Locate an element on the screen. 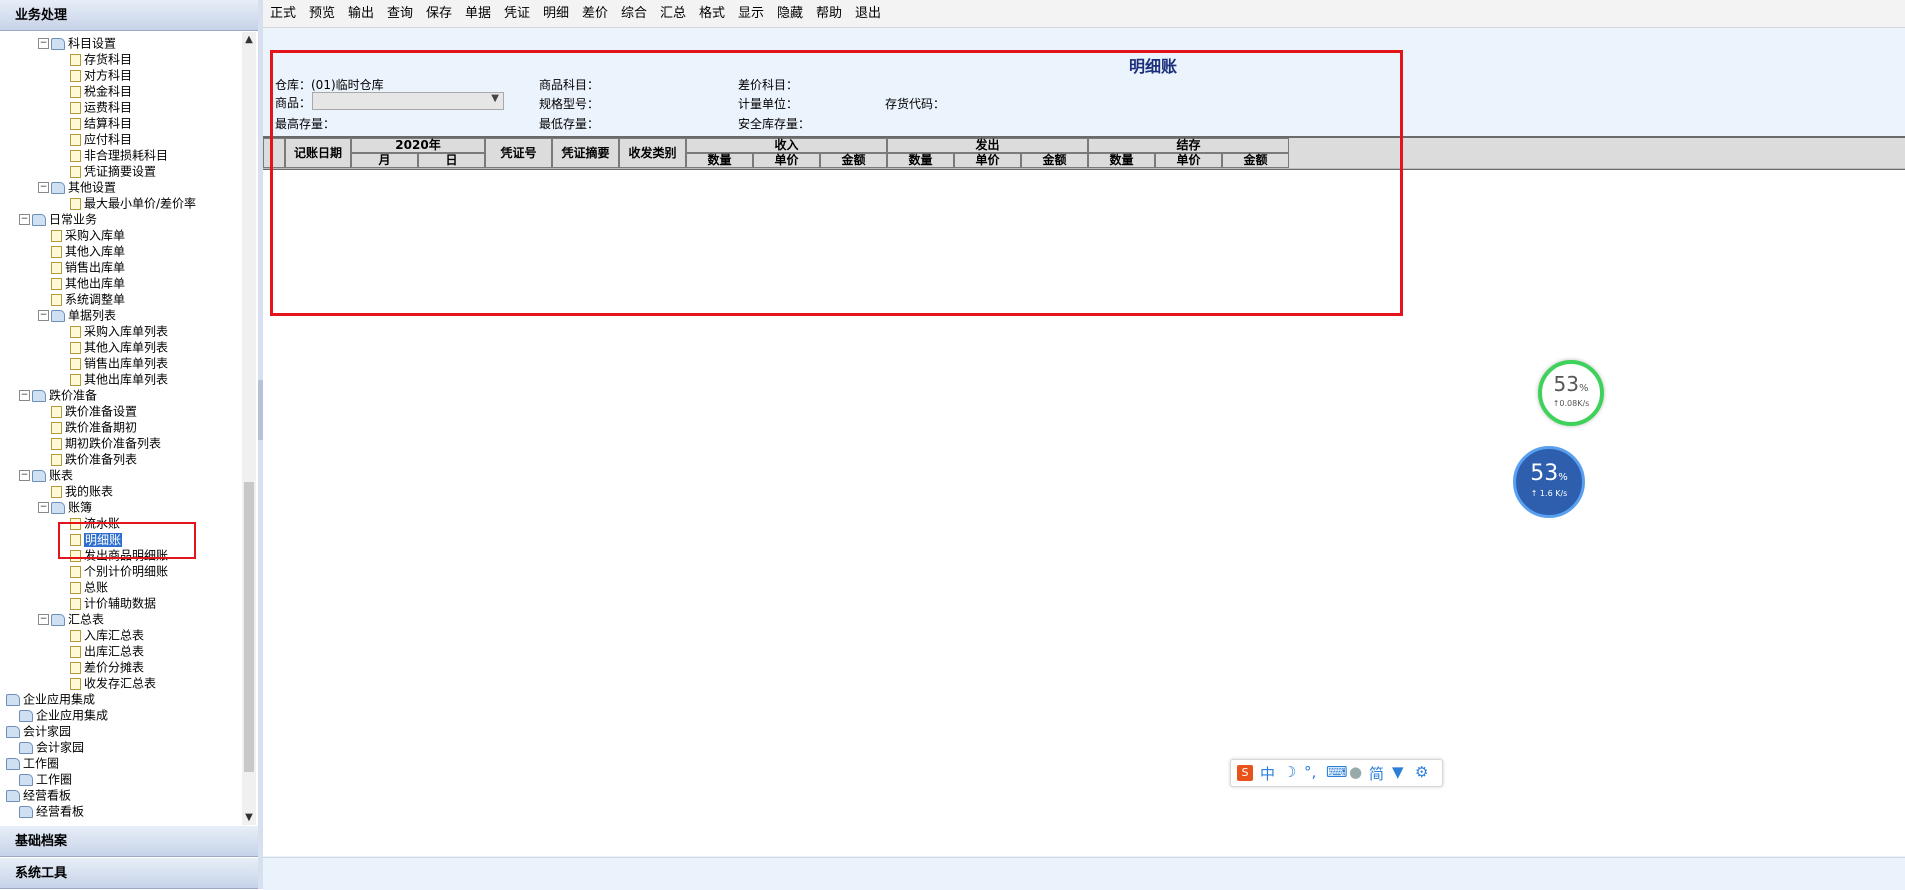 Image resolution: width=1905 pixels, height=890 pixels. ime-mode-toggle: 中 is located at coordinates (1267, 773).